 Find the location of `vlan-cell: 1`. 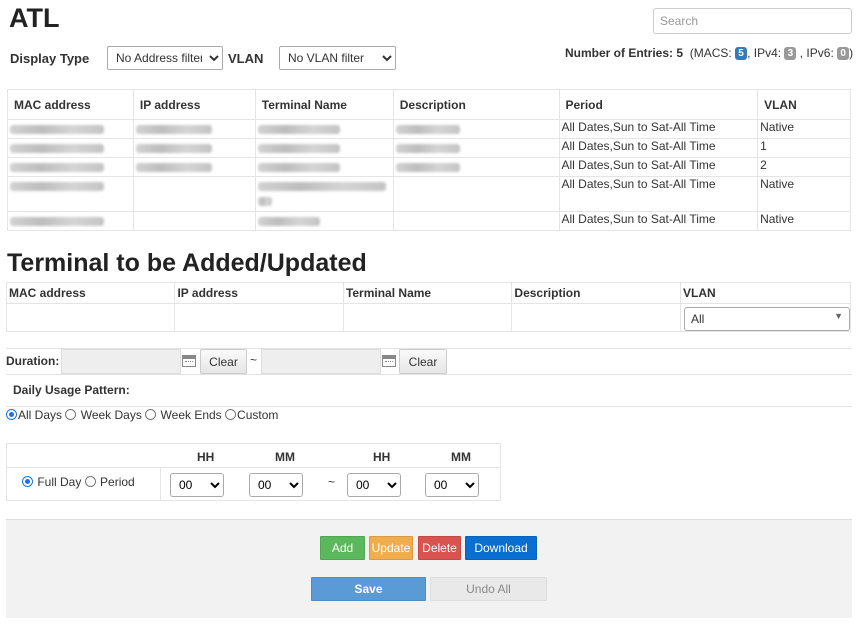

vlan-cell: 1 is located at coordinates (804, 148).